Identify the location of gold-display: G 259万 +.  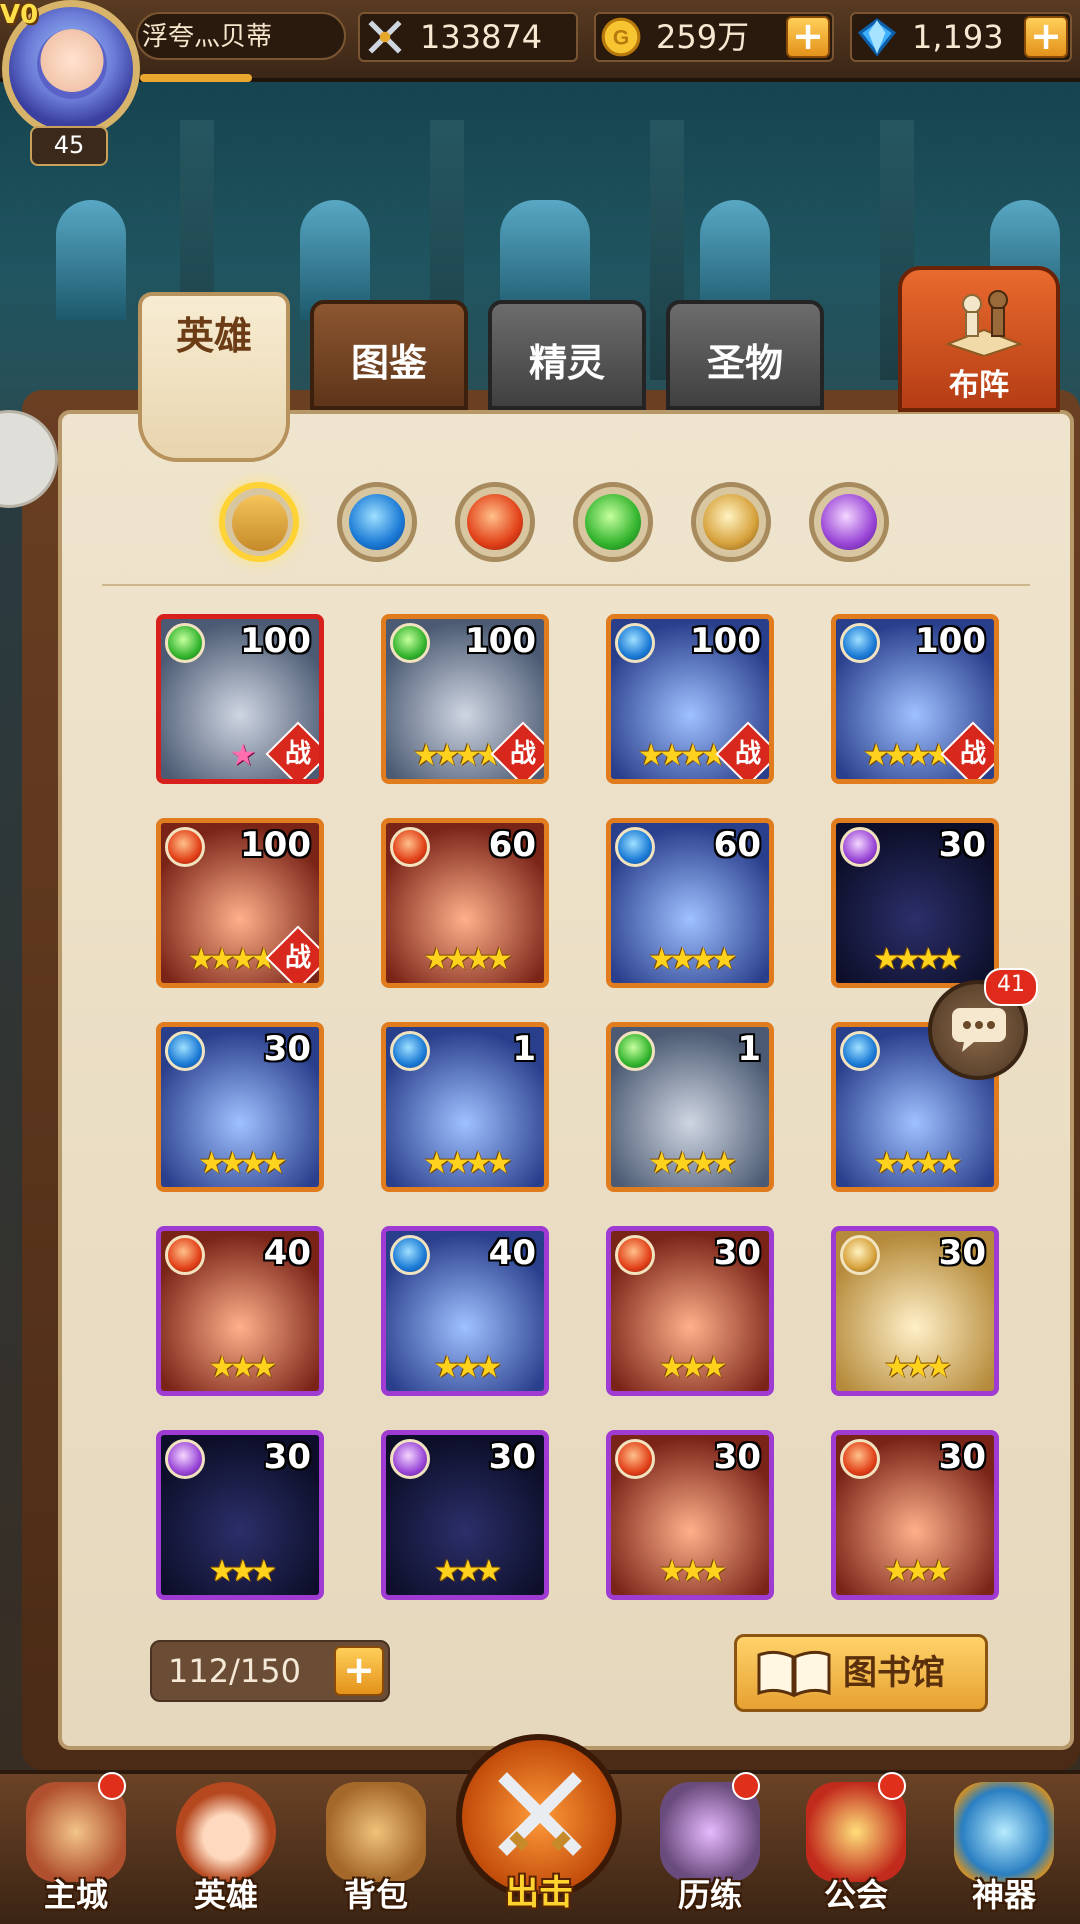
(714, 37).